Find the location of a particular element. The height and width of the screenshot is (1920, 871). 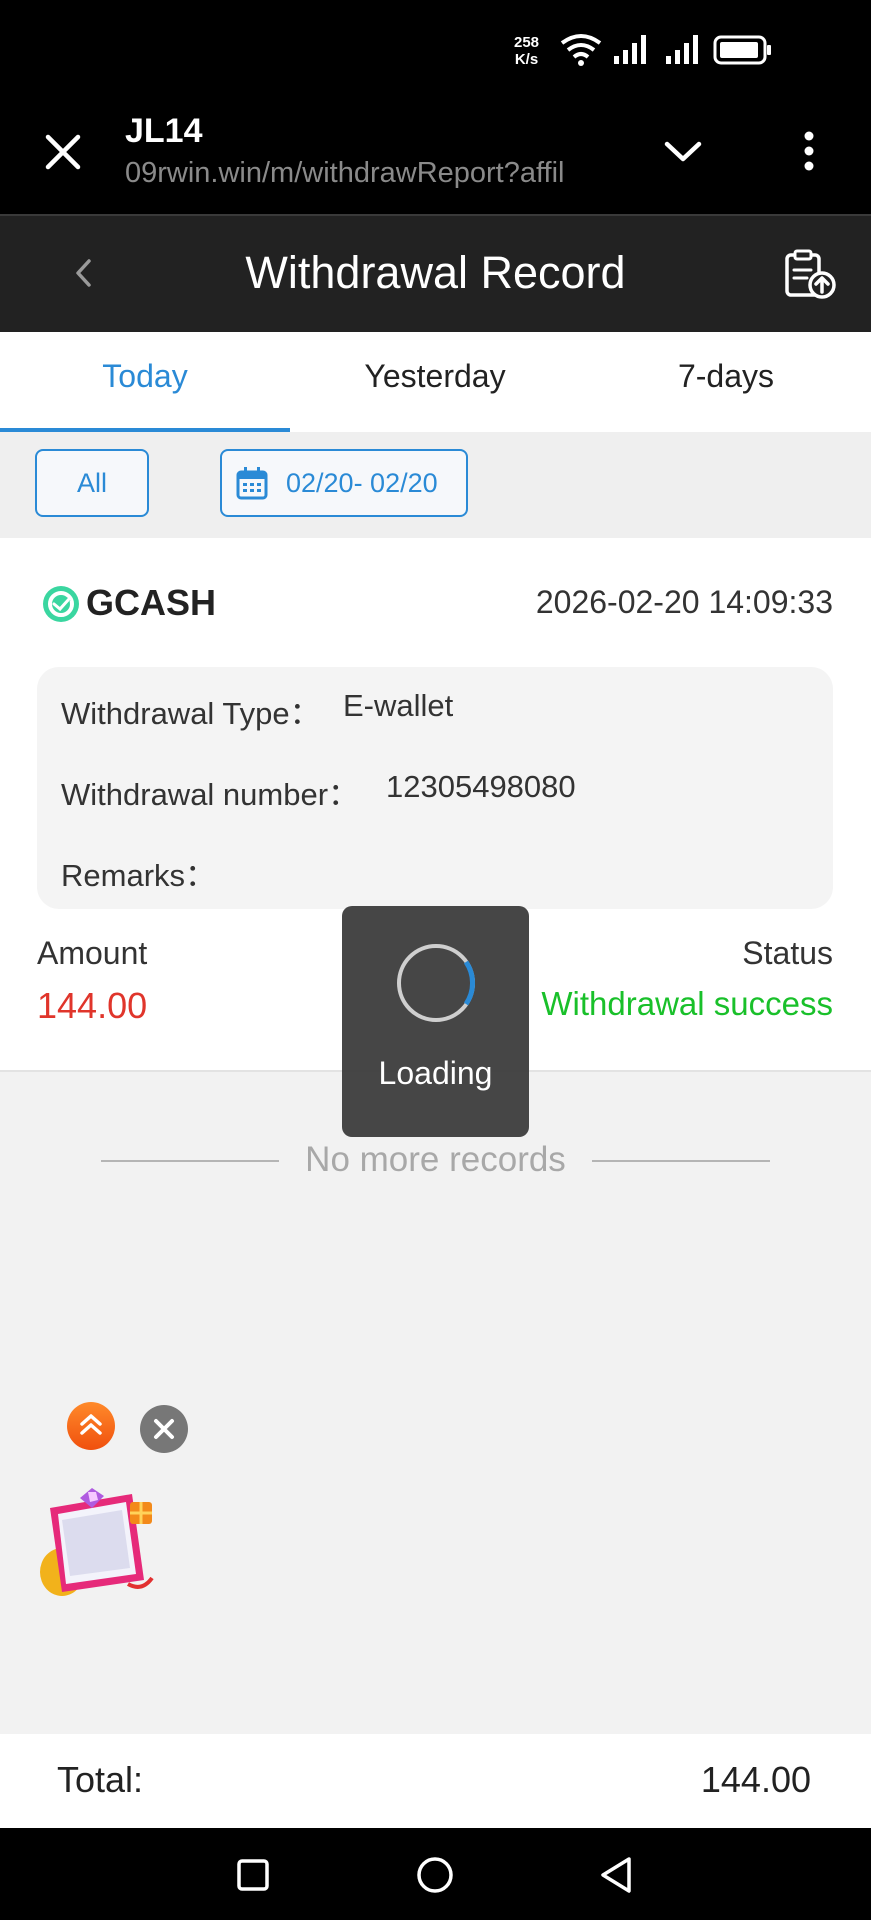

browser-page-title: JL14 is located at coordinates (164, 131).